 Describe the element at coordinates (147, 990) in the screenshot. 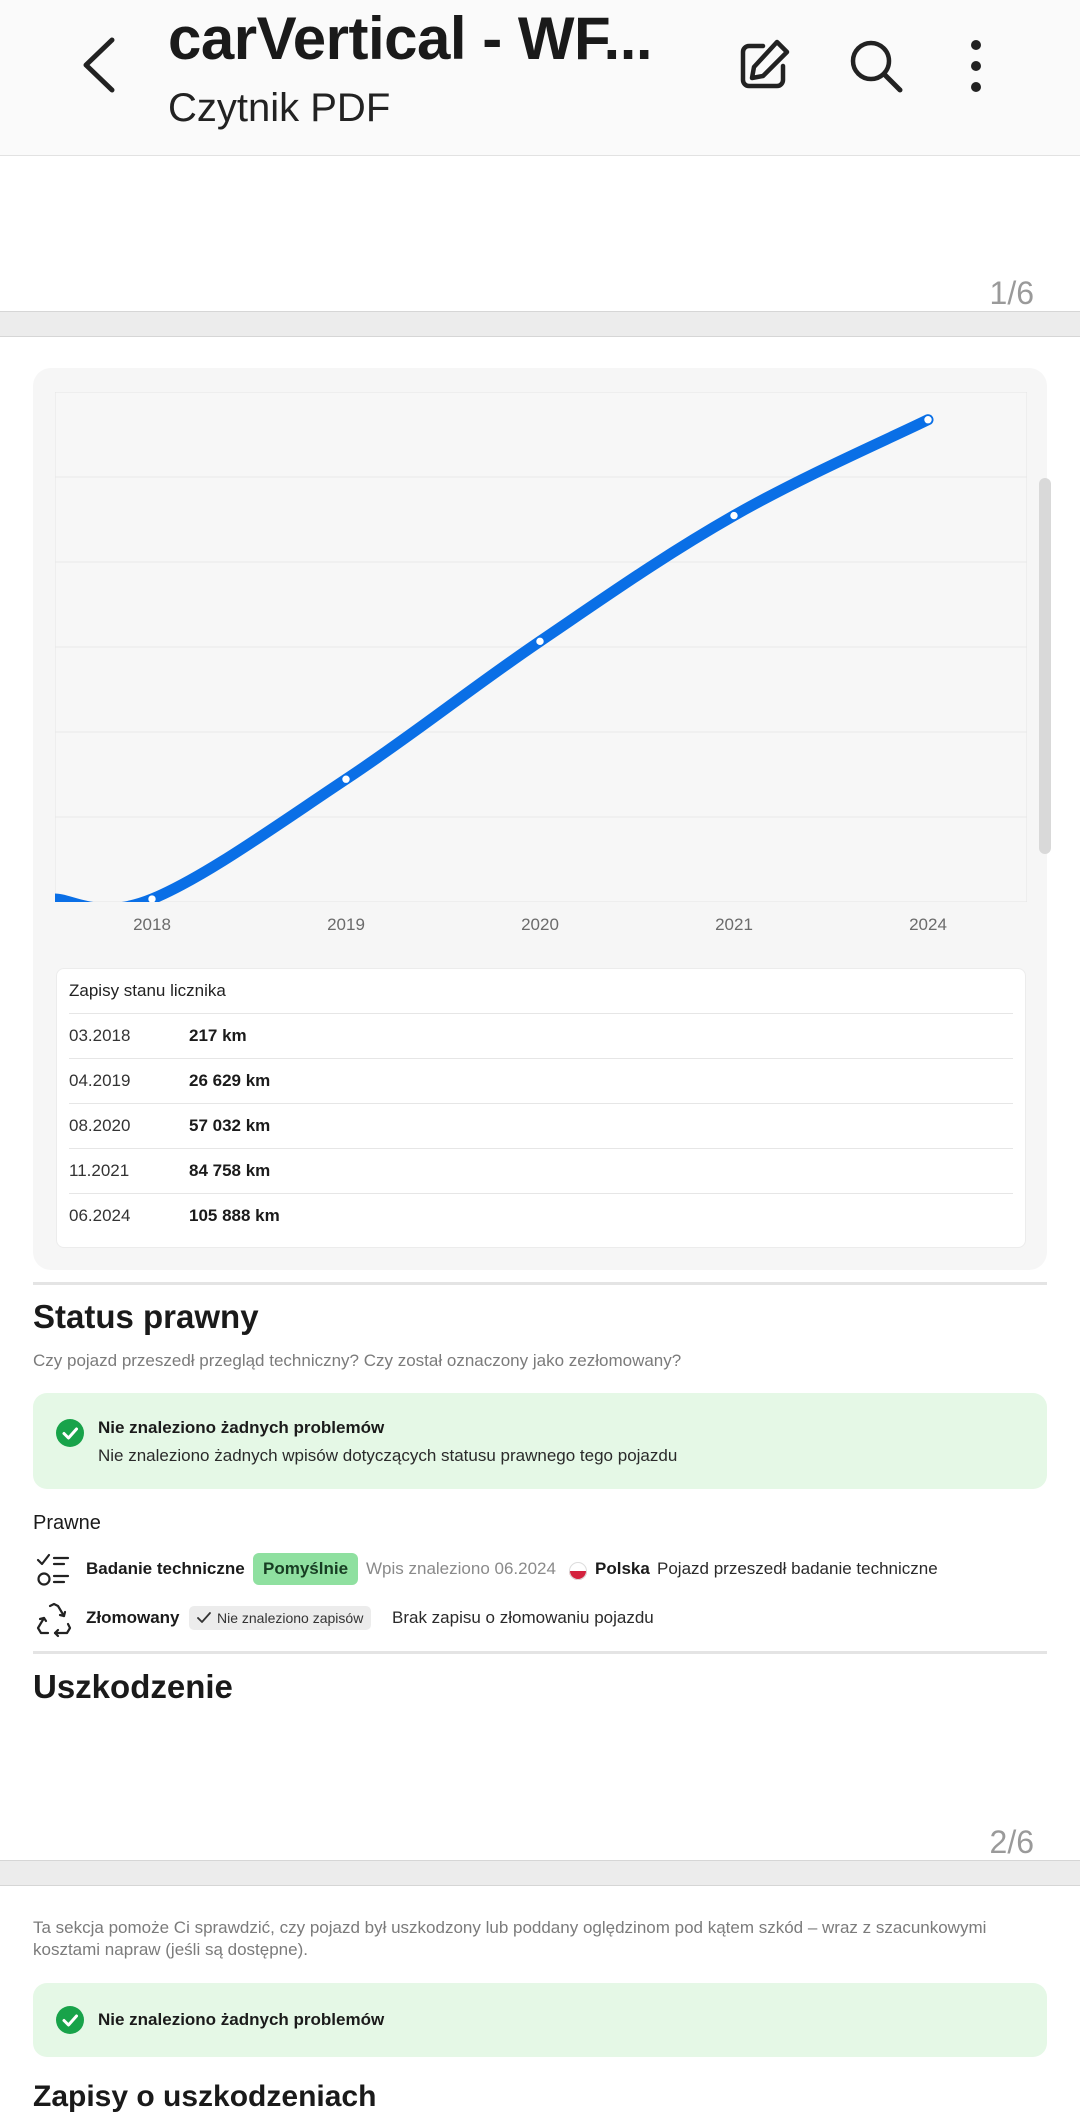

I see `table-header: Zapisy stanu licznika` at that location.